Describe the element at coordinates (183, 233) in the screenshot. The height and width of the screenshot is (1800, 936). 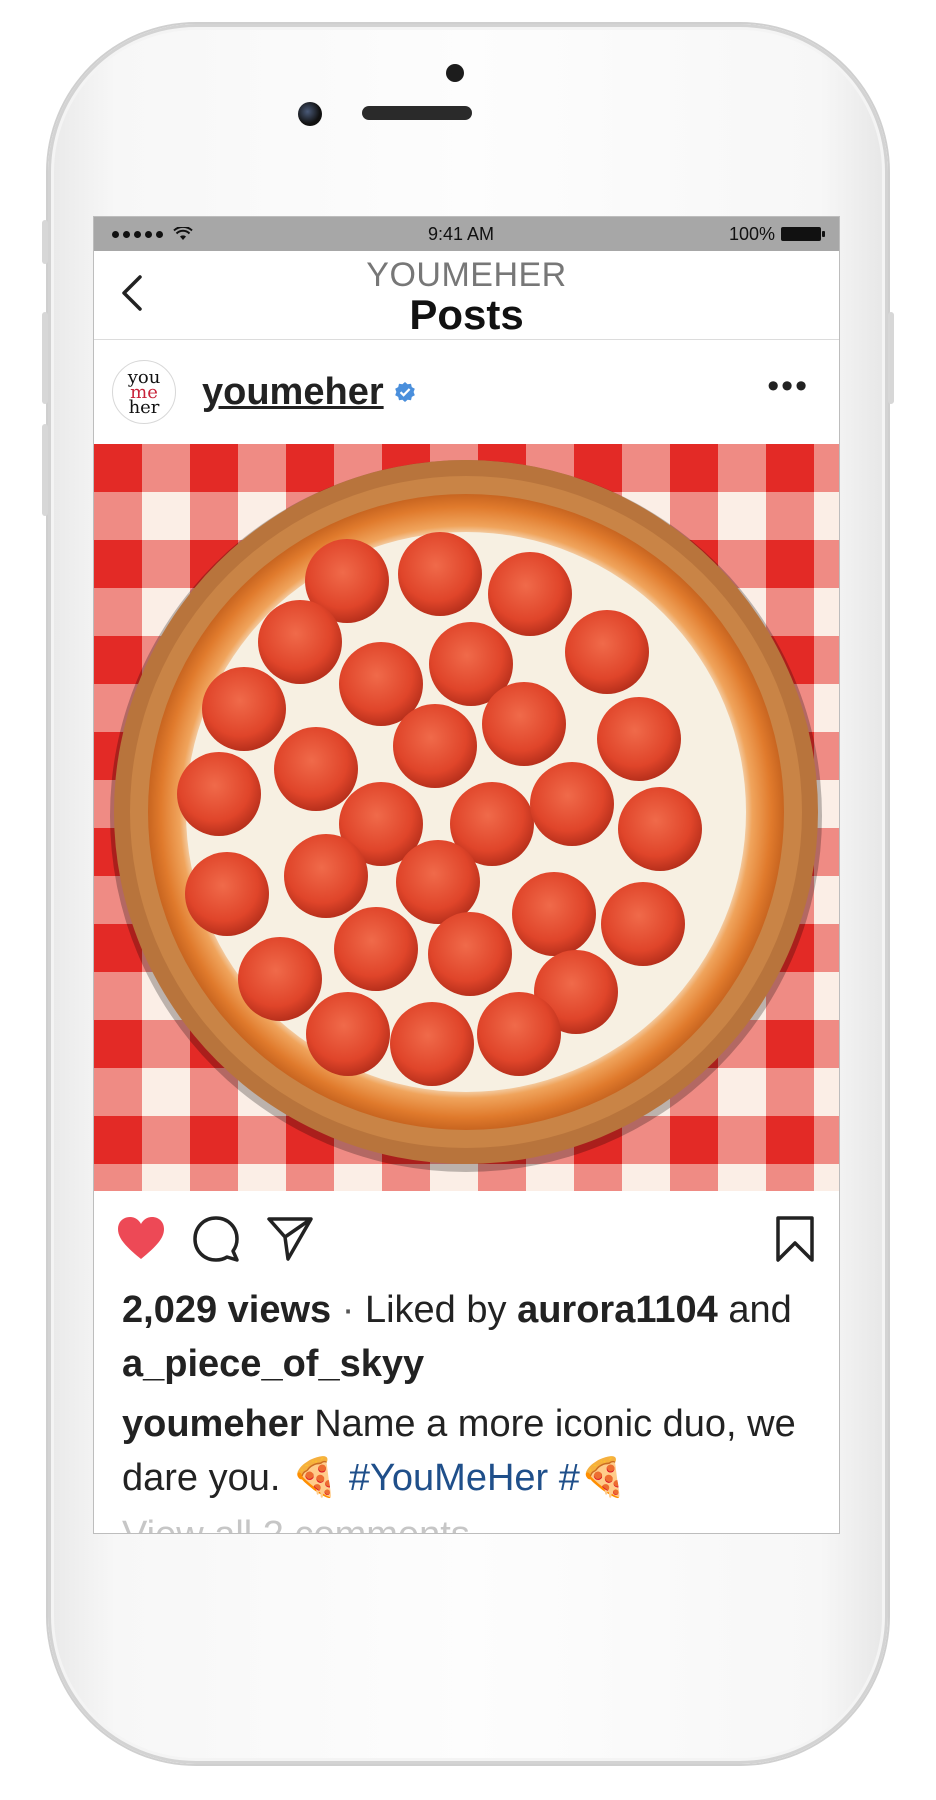
I see `wifi-icon` at that location.